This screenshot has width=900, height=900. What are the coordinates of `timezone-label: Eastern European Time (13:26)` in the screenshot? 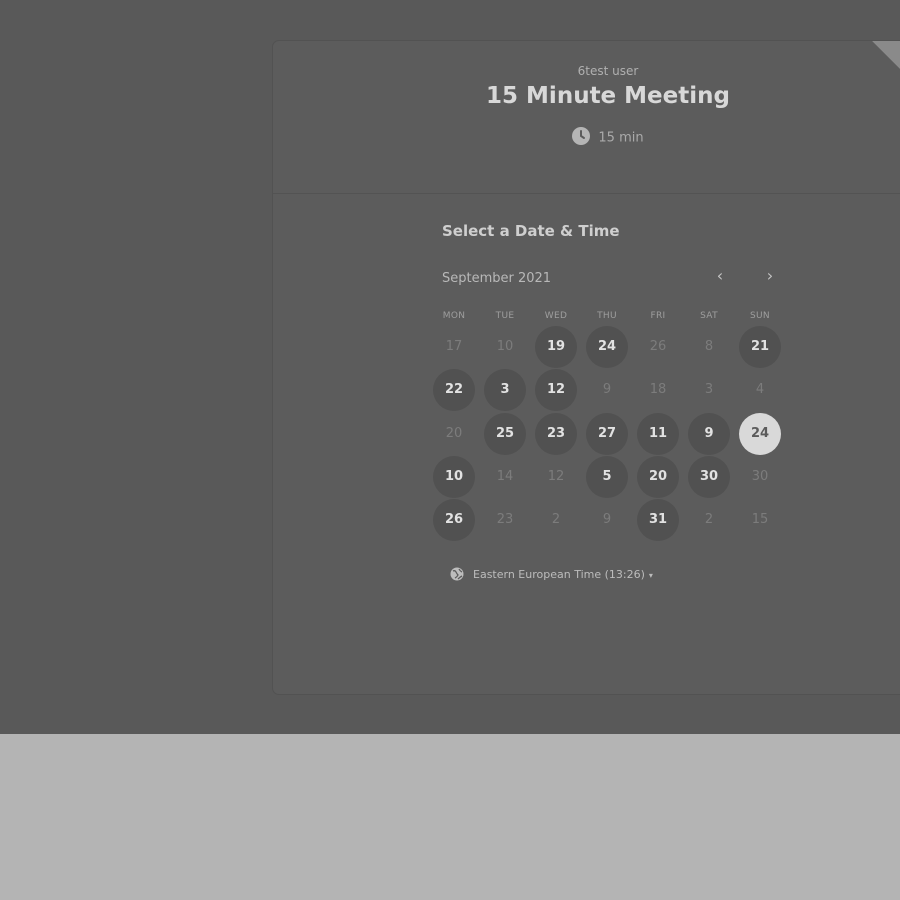 It's located at (559, 574).